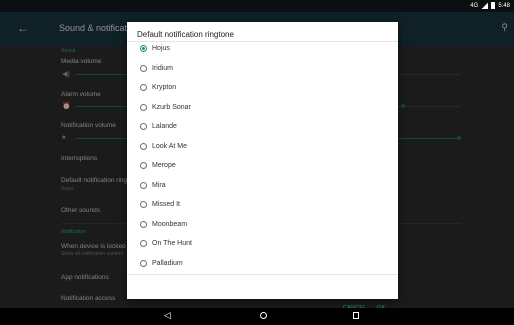 The image size is (514, 325). What do you see at coordinates (164, 165) in the screenshot?
I see `ringtone-option-label: Merope` at bounding box center [164, 165].